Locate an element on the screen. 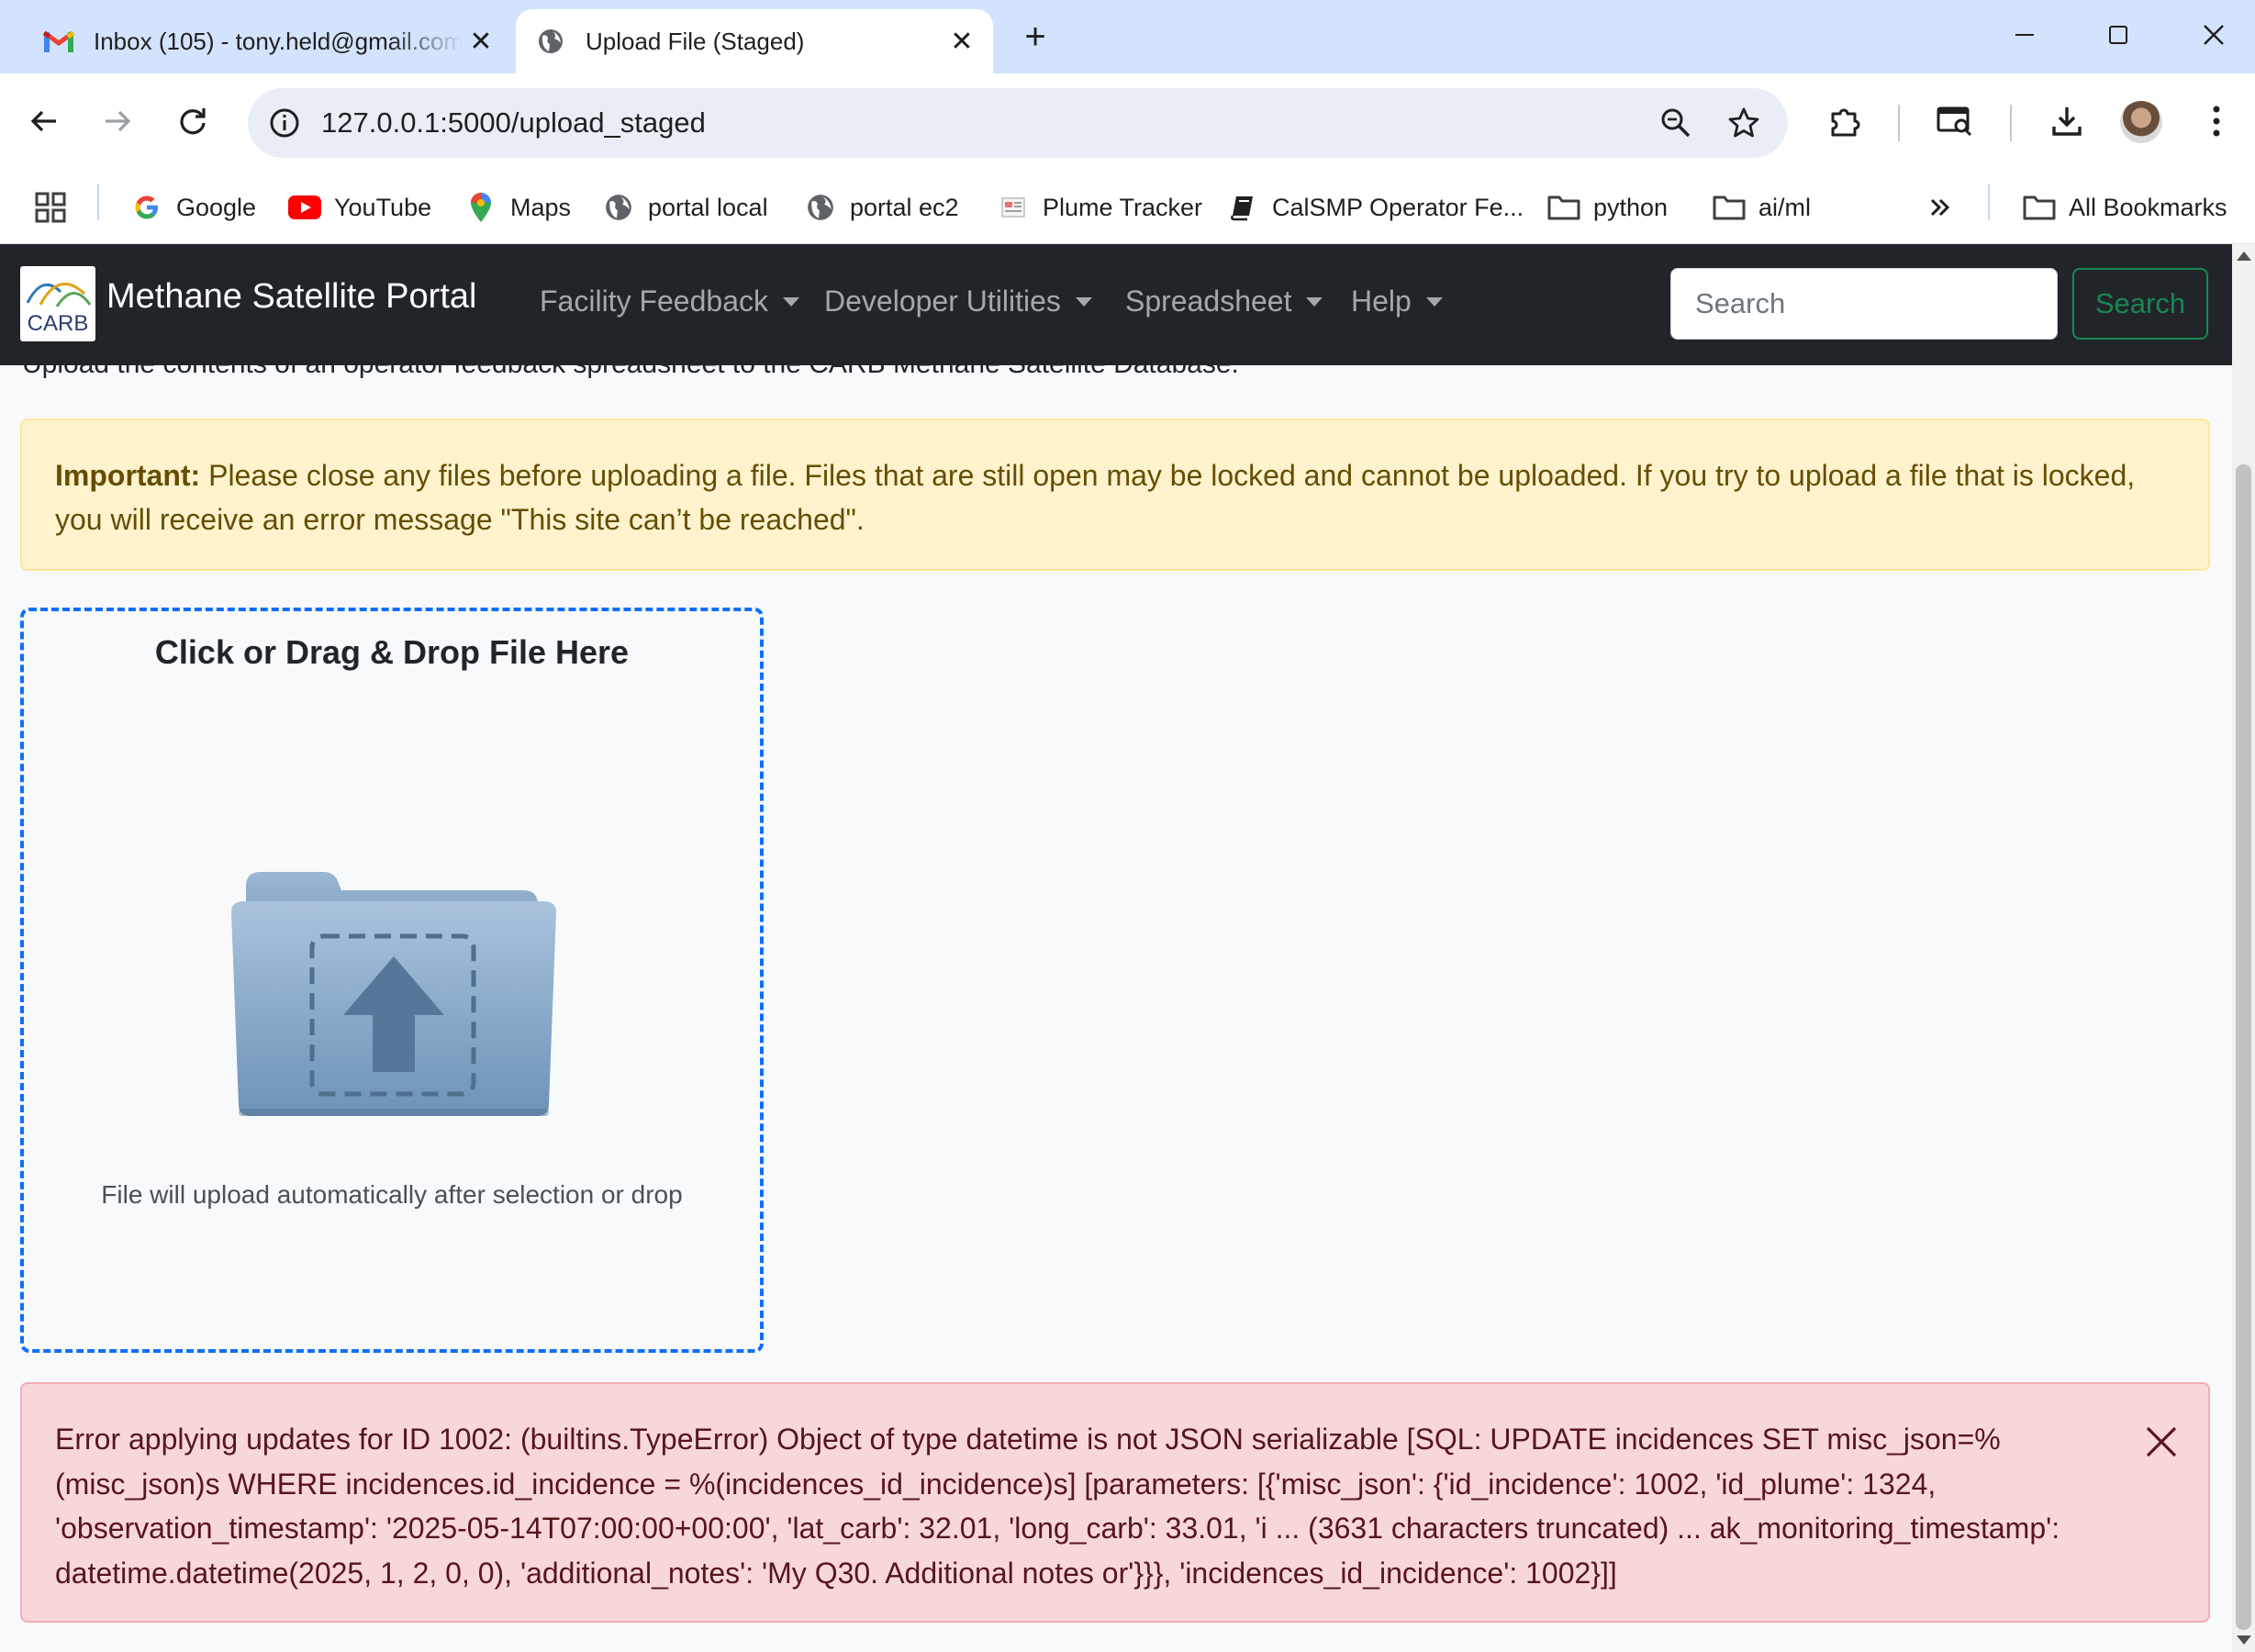 The image size is (2255, 1652). bookmarks-overflow-icon is located at coordinates (1940, 207).